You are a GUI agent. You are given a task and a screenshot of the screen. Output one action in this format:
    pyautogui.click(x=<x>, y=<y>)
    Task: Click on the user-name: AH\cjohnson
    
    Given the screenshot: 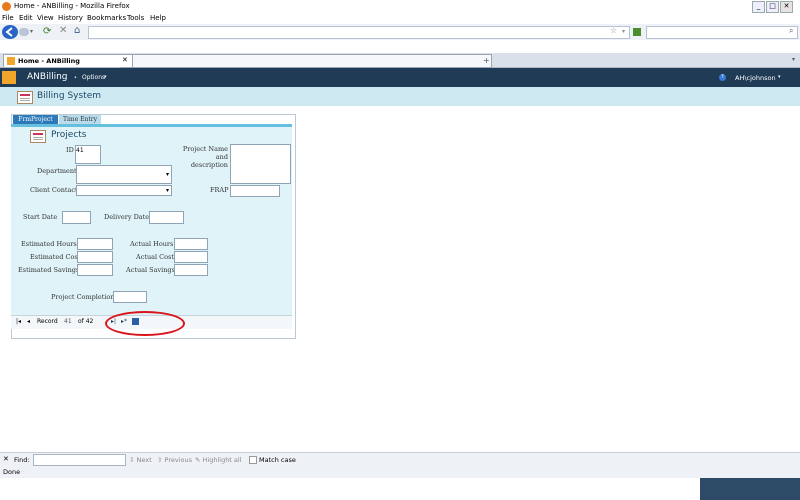 What is the action you would take?
    pyautogui.click(x=755, y=78)
    